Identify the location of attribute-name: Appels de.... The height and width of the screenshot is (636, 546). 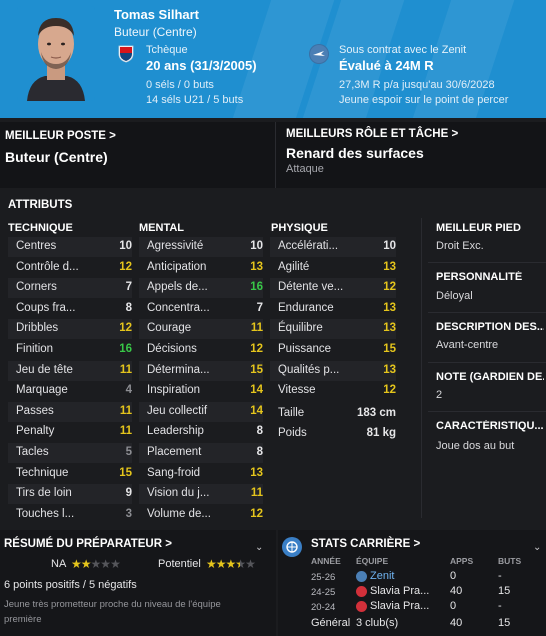
(177, 287).